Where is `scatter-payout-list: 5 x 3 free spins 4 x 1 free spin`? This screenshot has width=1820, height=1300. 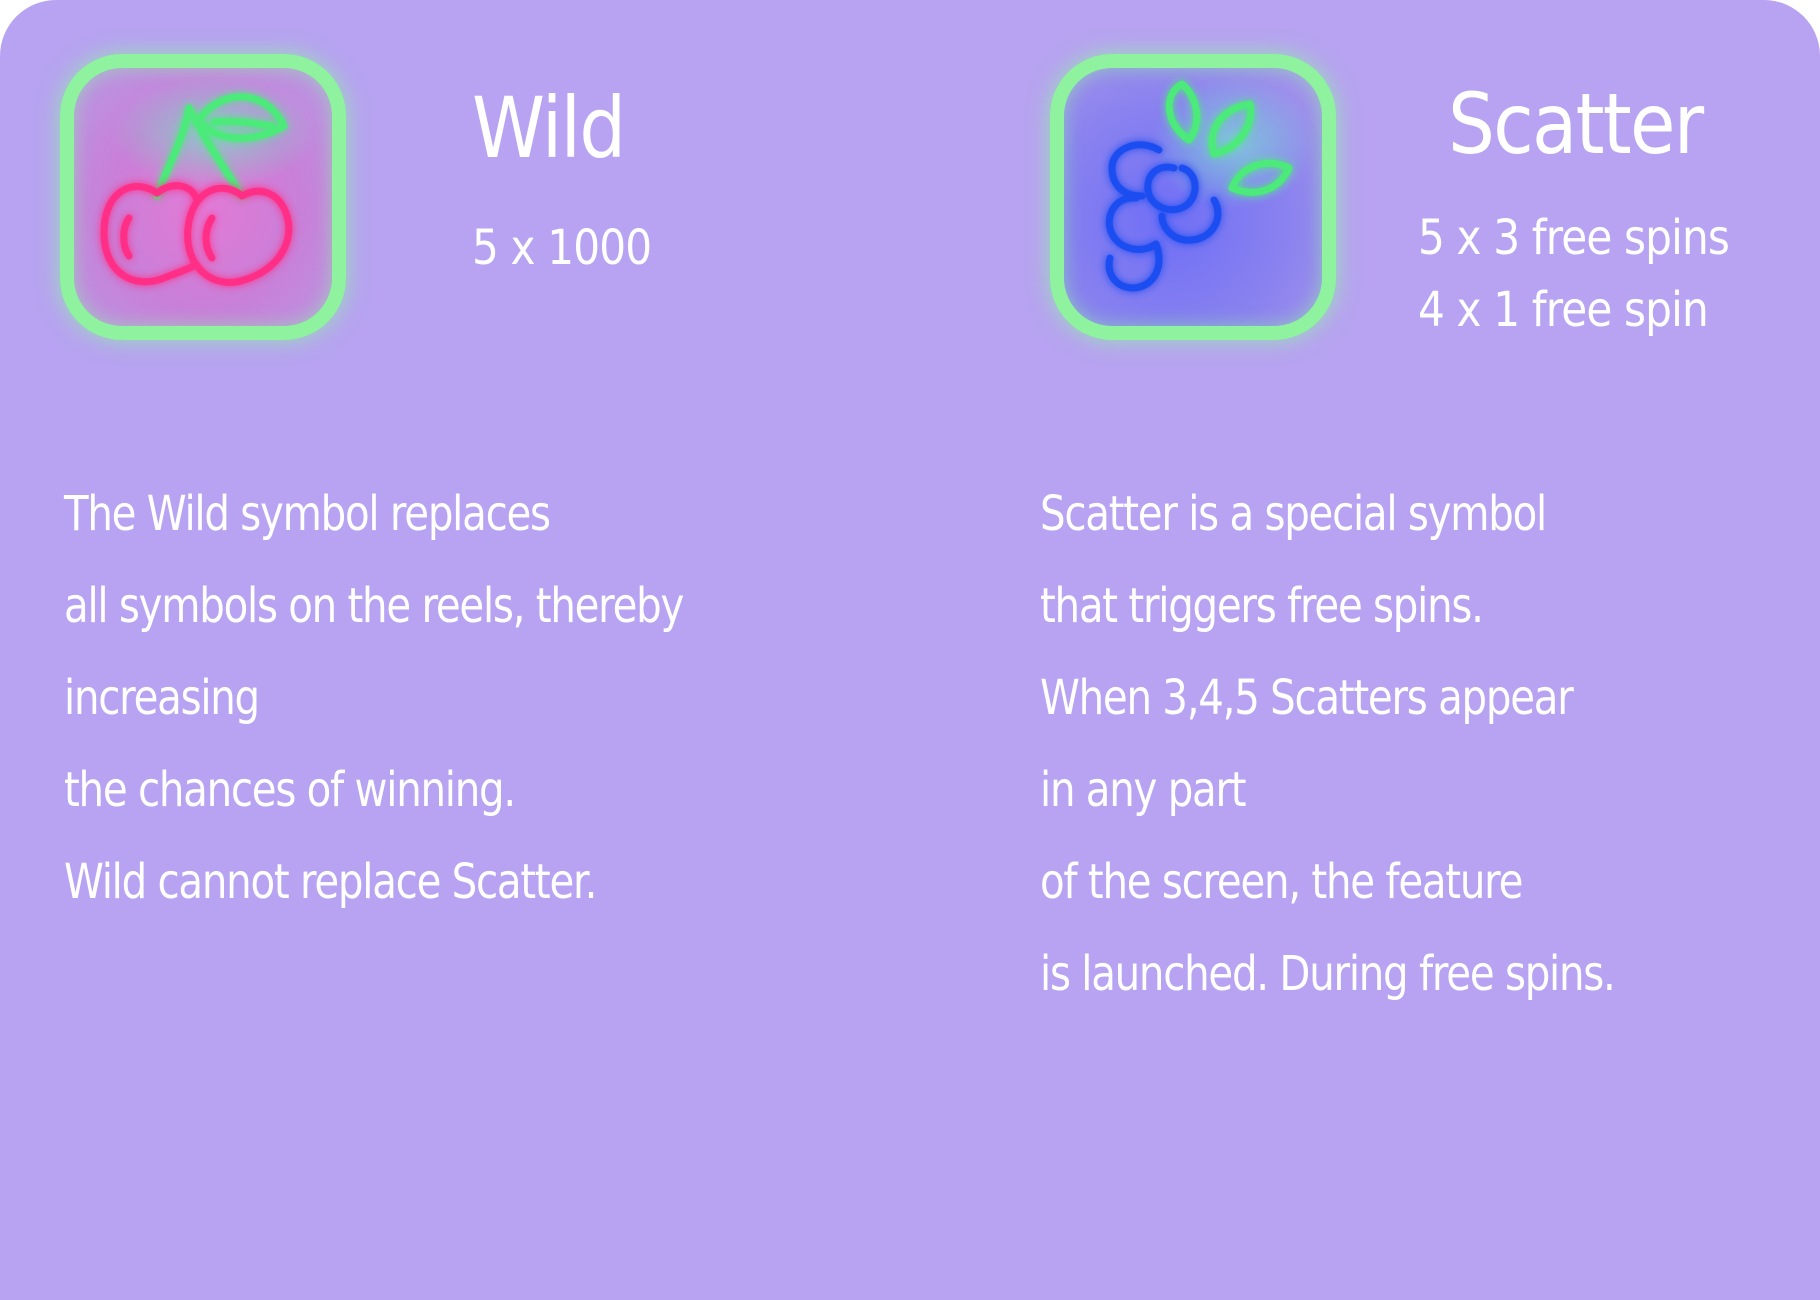 scatter-payout-list: 5 x 3 free spins 4 x 1 free spin is located at coordinates (1574, 274).